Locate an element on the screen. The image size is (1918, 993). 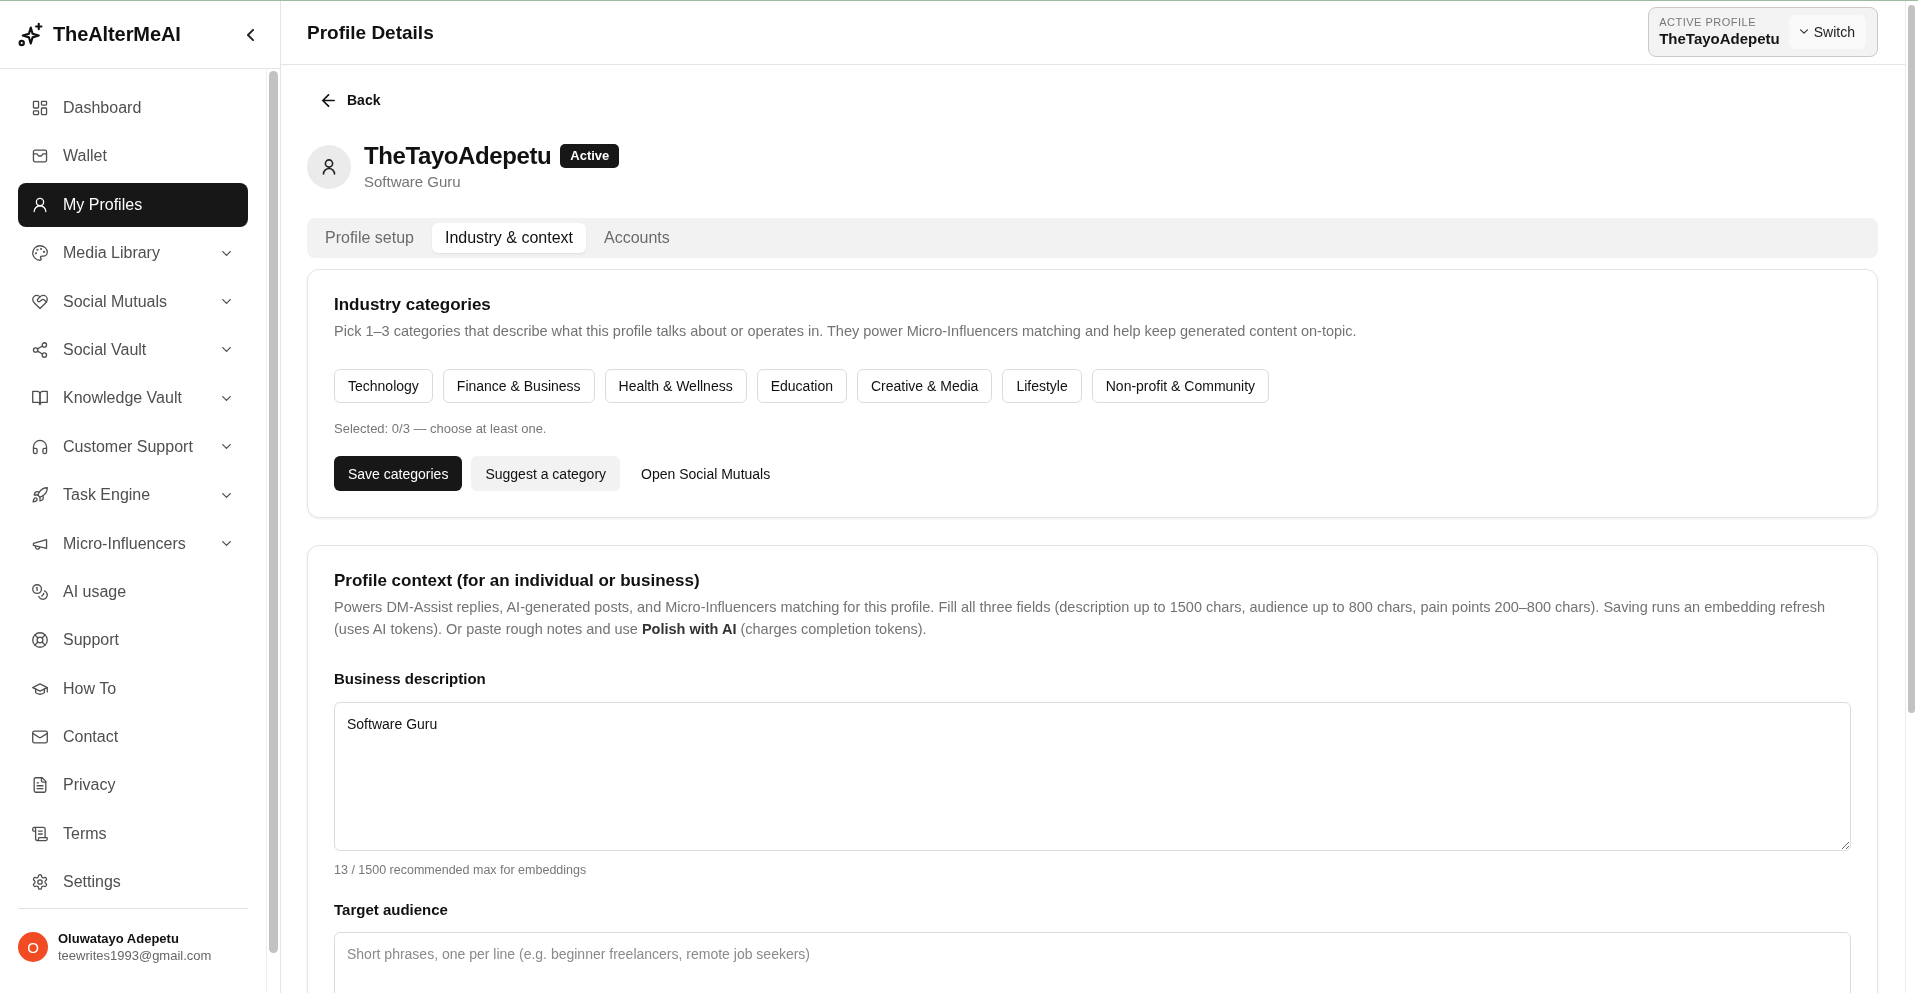
card-title: Profile context (for an individual or business) is located at coordinates (517, 581).